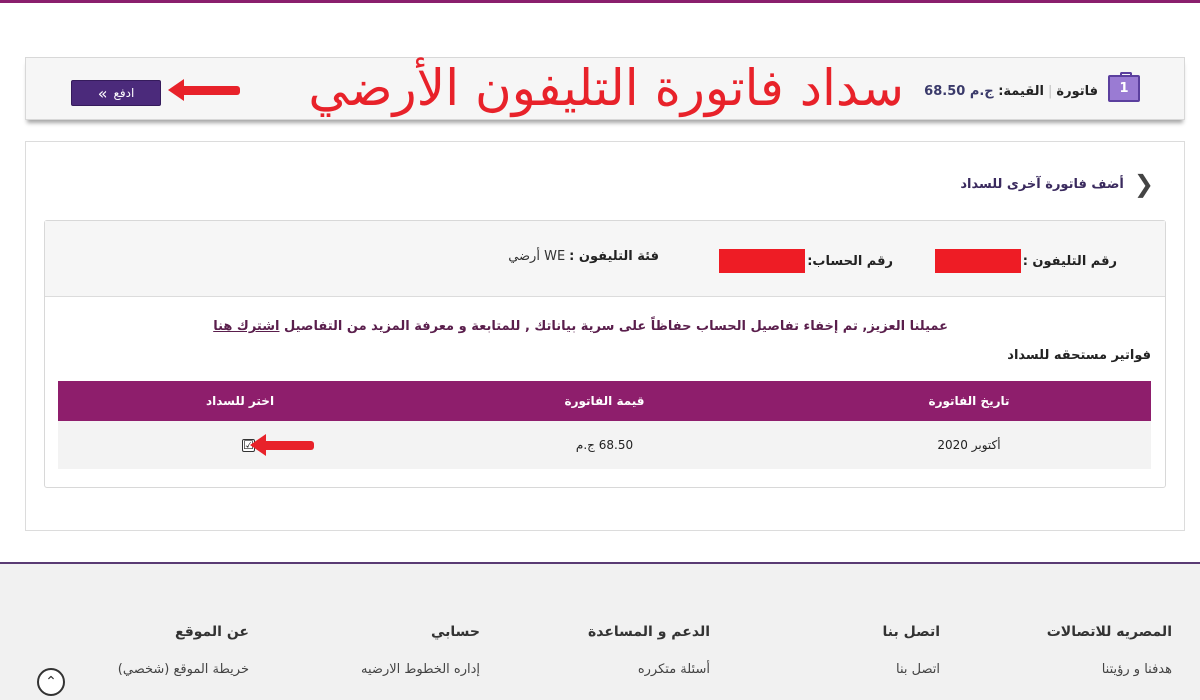 The height and width of the screenshot is (700, 1200). What do you see at coordinates (183, 669) in the screenshot?
I see `footer-link: خريطة الموقع (شخصي)` at bounding box center [183, 669].